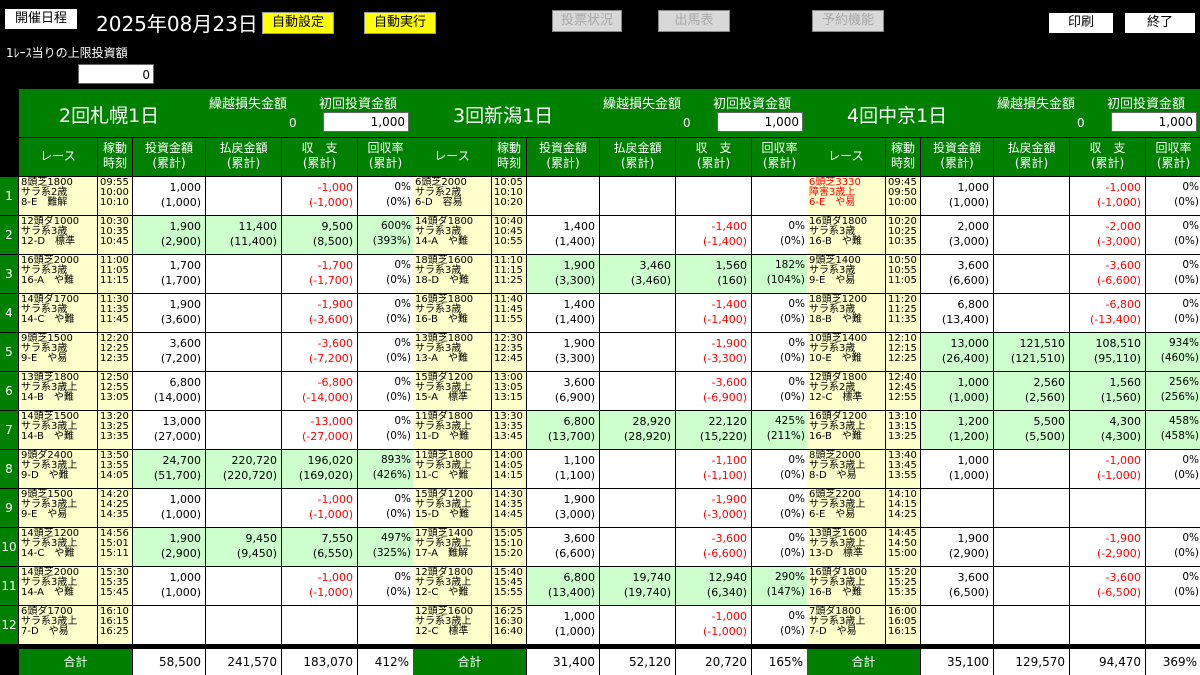 The height and width of the screenshot is (675, 1200). What do you see at coordinates (58, 430) in the screenshot?
I see `race-info-cell: 14頭芝1500 サラ系3歳上 14-B や難` at bounding box center [58, 430].